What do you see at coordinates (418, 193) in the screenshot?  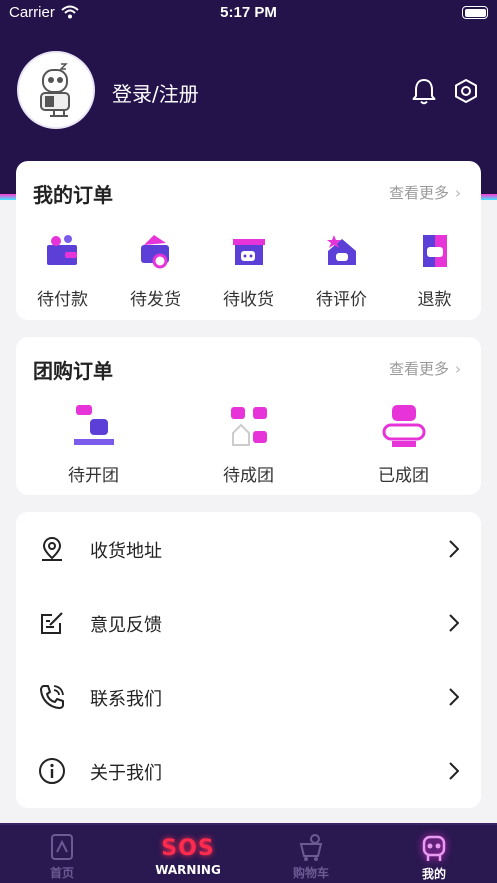 I see `orders-view-more-label: 查看更多` at bounding box center [418, 193].